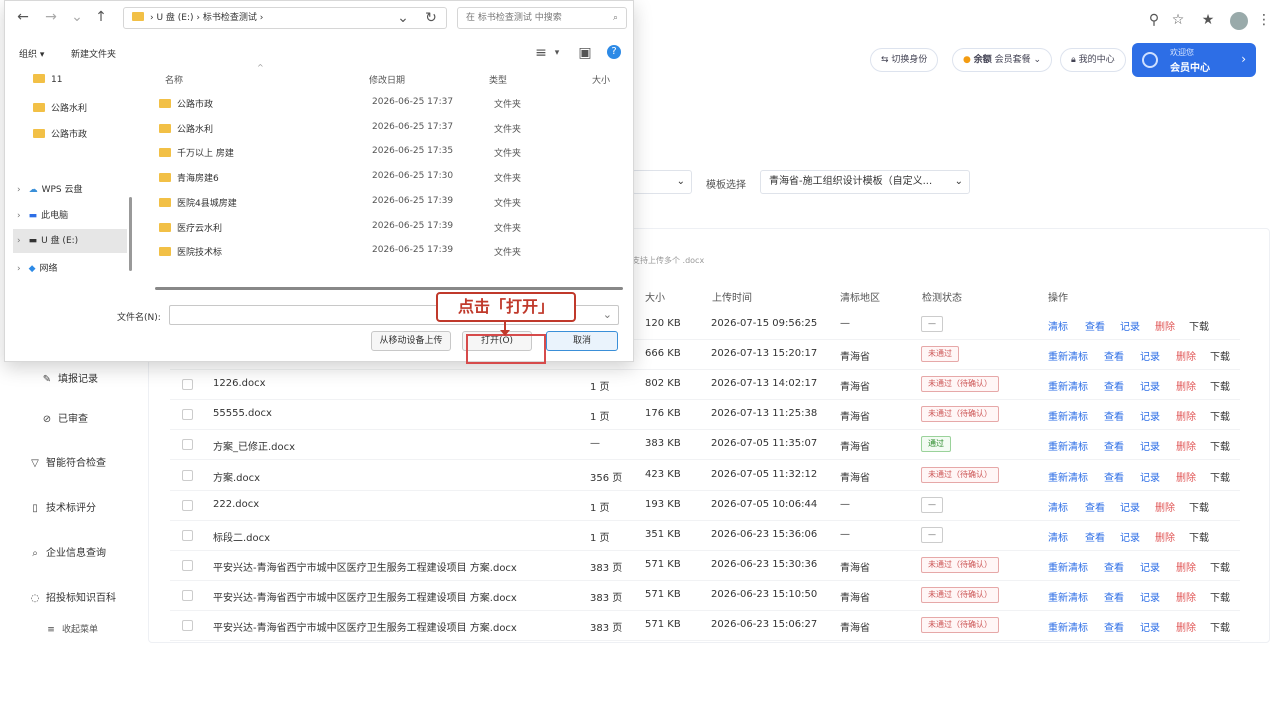 The height and width of the screenshot is (720, 1280). What do you see at coordinates (390, 153) in the screenshot?
I see `file-row: 千万以上 房建 2026-06-25 17:35 文件夹` at bounding box center [390, 153].